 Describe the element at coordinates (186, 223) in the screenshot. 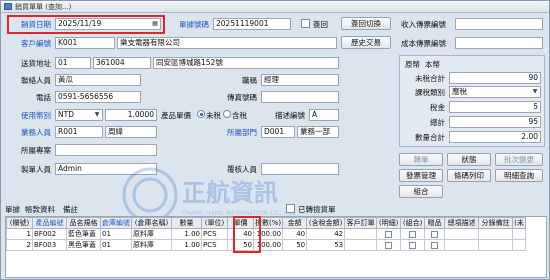

I see `col-header: 數量` at that location.